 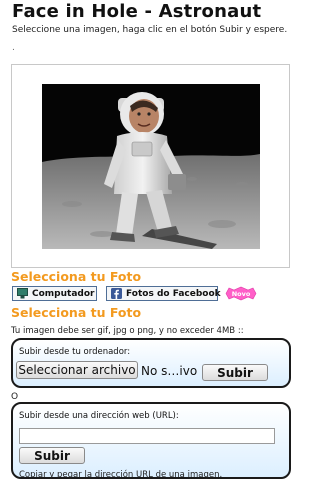 I want to click on url-upload-box: Subir desde una dirección web (URL), so click(x=151, y=441).